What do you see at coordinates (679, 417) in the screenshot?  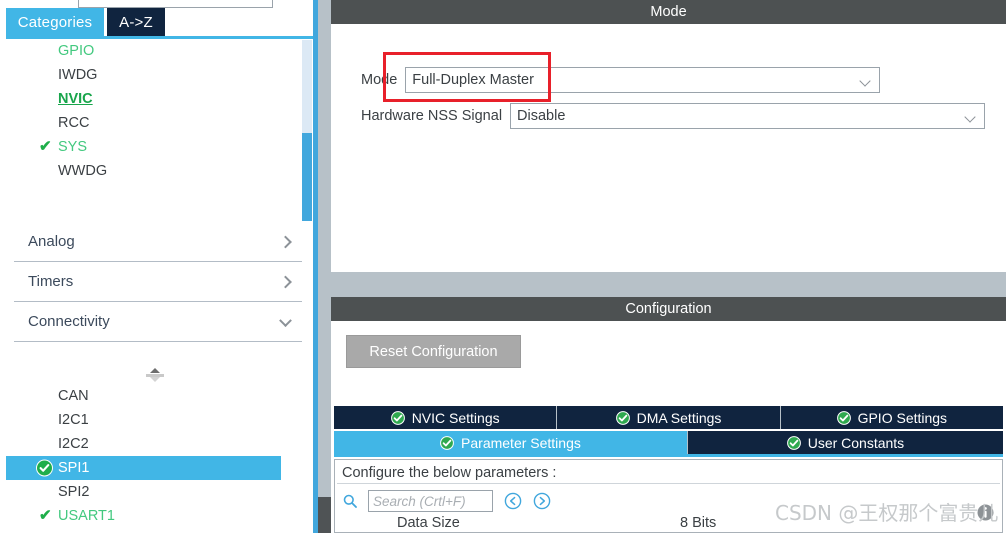 I see `tab-label: DMA Settings` at bounding box center [679, 417].